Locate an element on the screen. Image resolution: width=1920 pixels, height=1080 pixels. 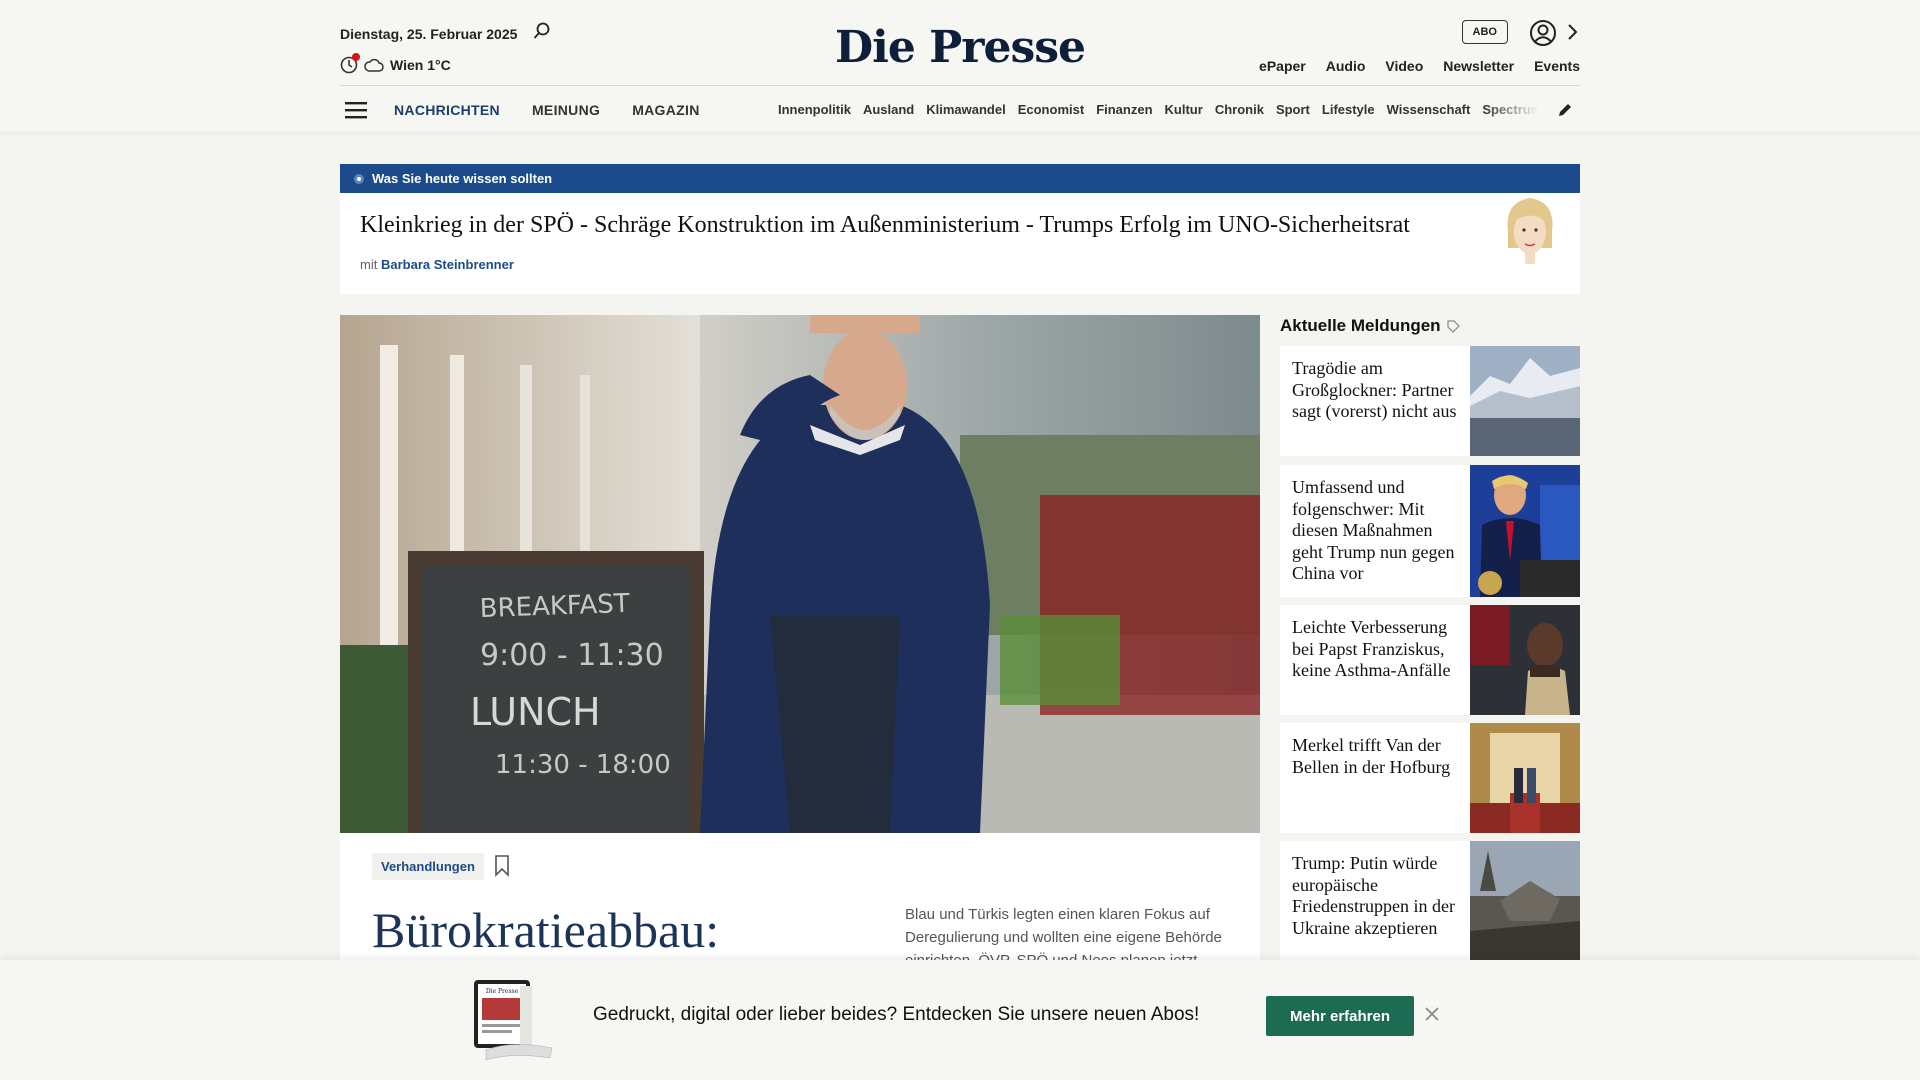
nav-finanzen: Finanzen is located at coordinates (1124, 109).